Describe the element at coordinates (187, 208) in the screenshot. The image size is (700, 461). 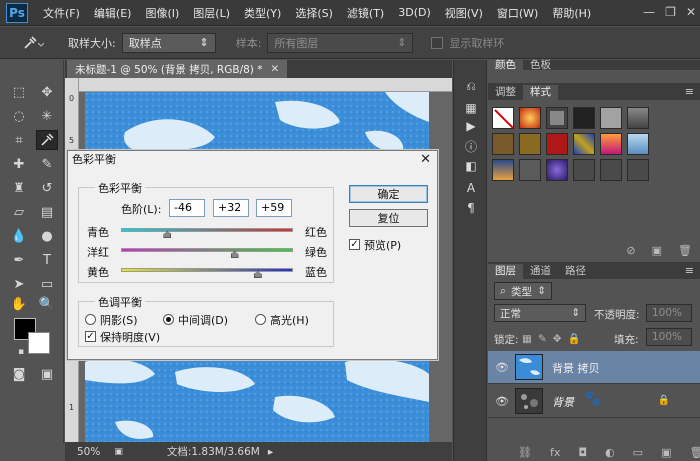
I see `level-input-cyan-red: -46` at that location.